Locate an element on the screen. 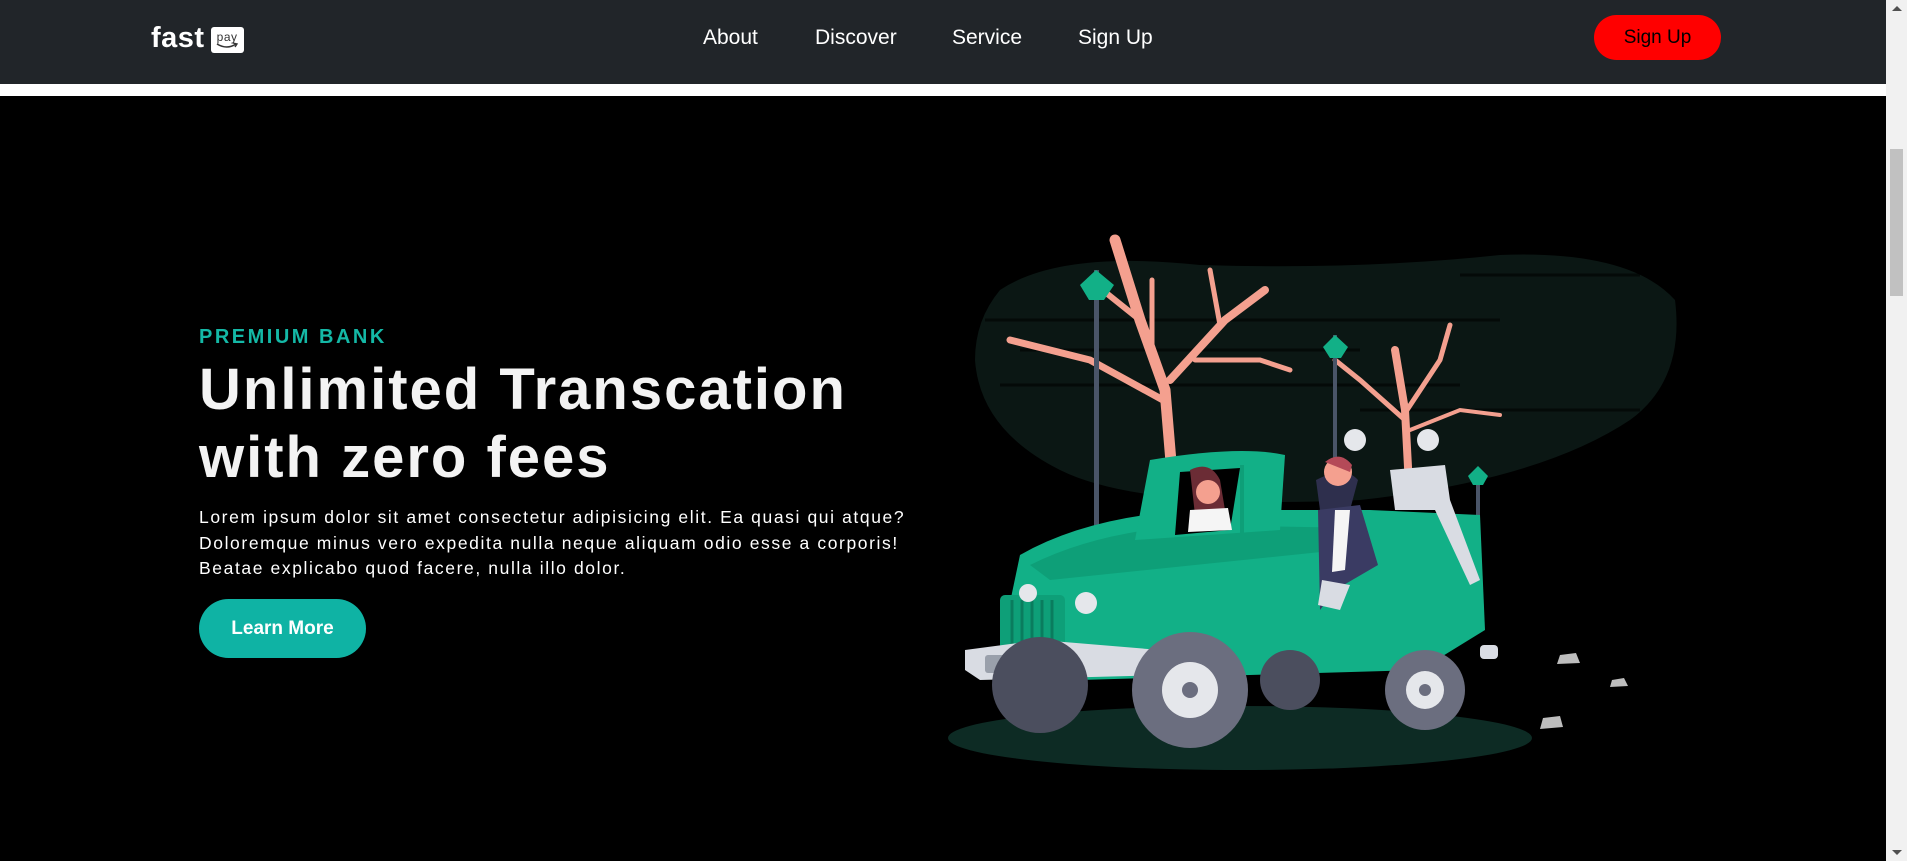 This screenshot has height=861, width=1907. signup-button: Sign Up is located at coordinates (1657, 37).